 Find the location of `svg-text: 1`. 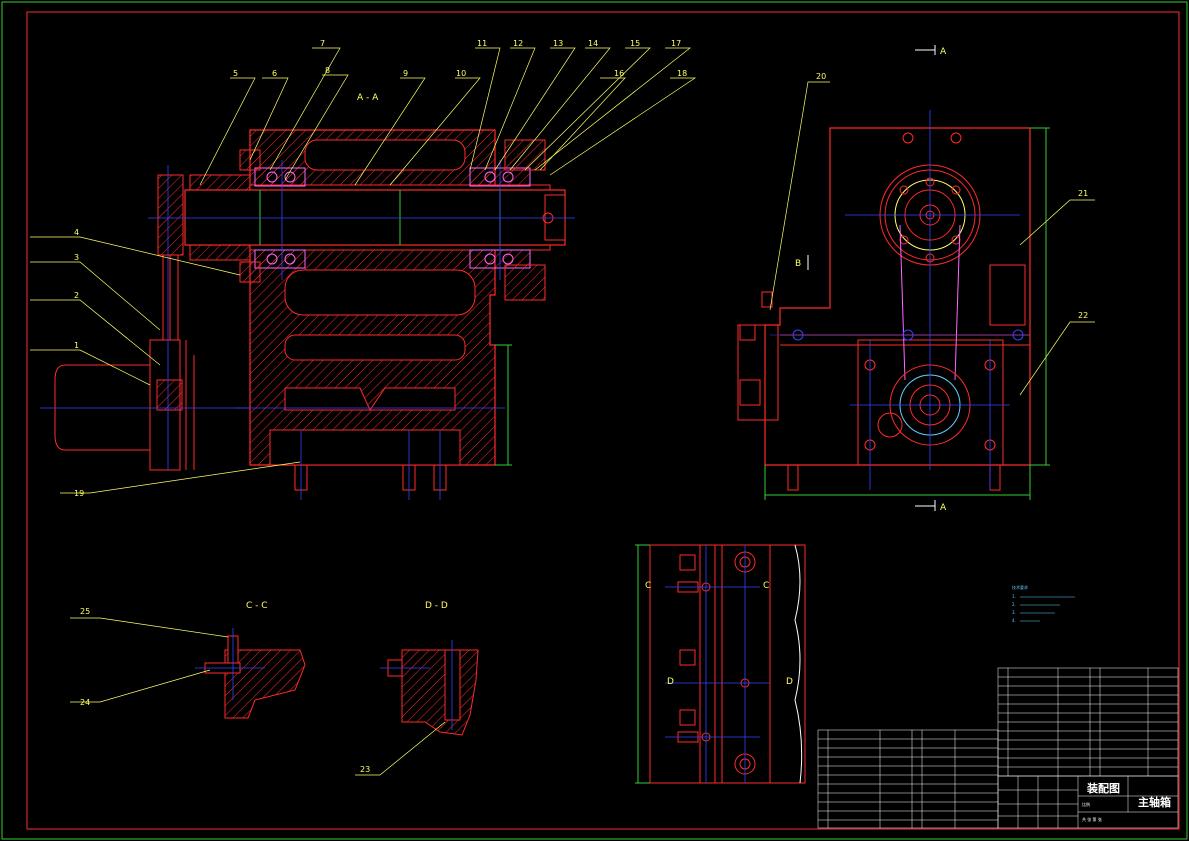

svg-text: 1 is located at coordinates (76, 345).